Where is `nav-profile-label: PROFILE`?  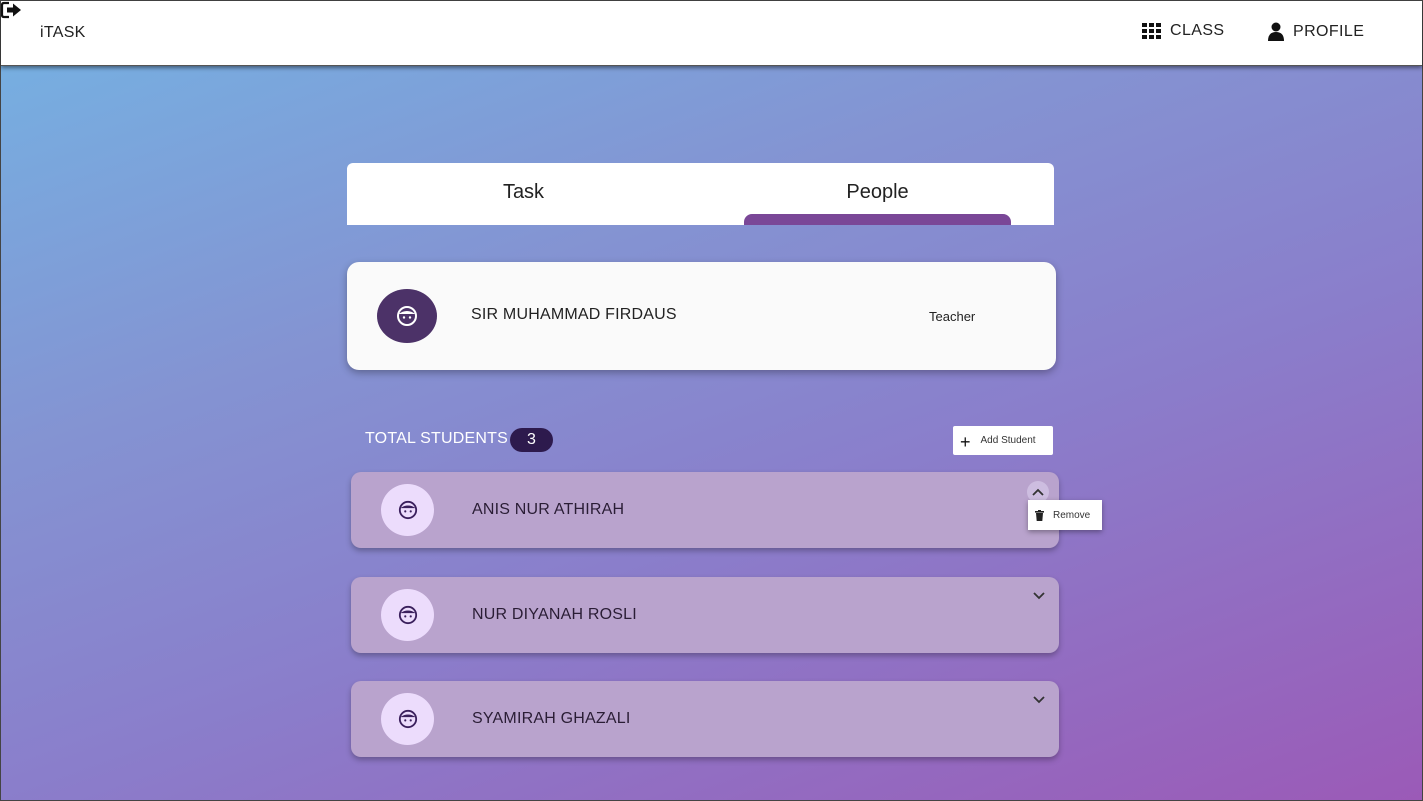
nav-profile-label: PROFILE is located at coordinates (1329, 31).